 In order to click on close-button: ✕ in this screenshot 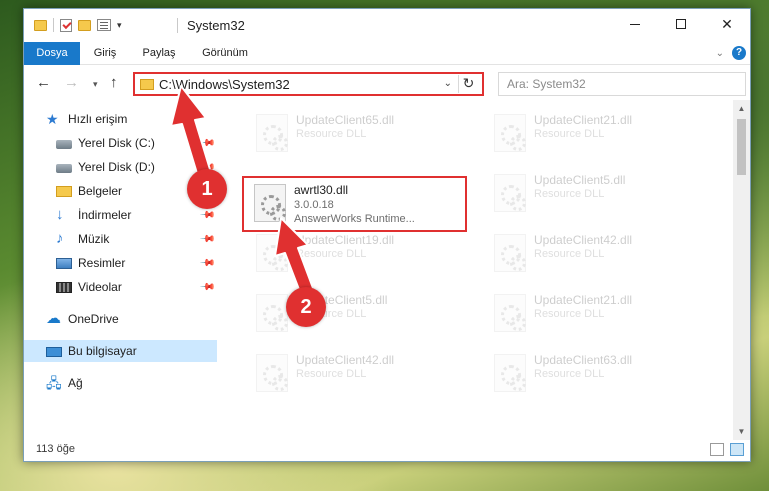, I will do `click(727, 24)`.